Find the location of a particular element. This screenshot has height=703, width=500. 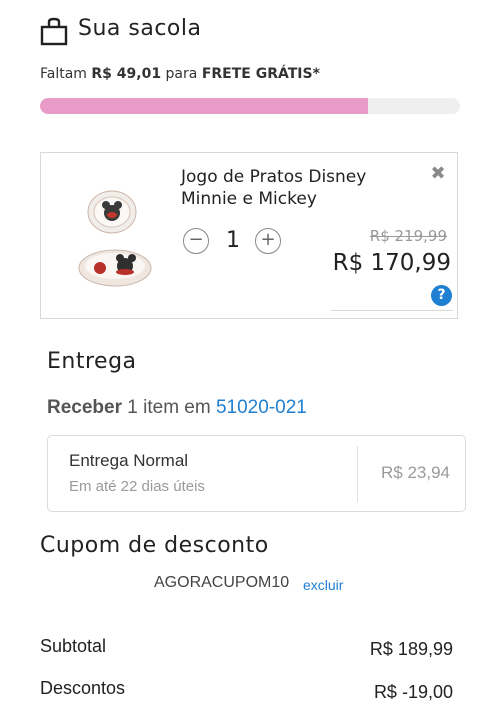

remove-coupon-link: excluir is located at coordinates (323, 585).